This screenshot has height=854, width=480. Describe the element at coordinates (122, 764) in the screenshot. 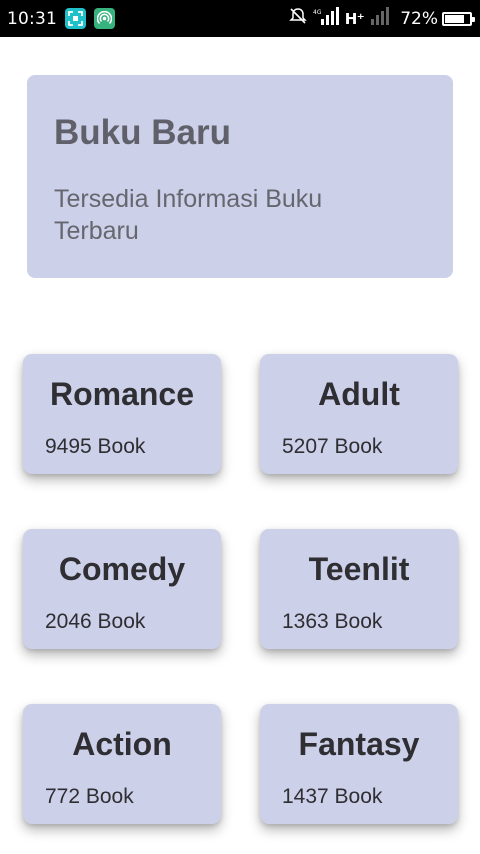

I see `category-card-action: Action 772 Book` at that location.